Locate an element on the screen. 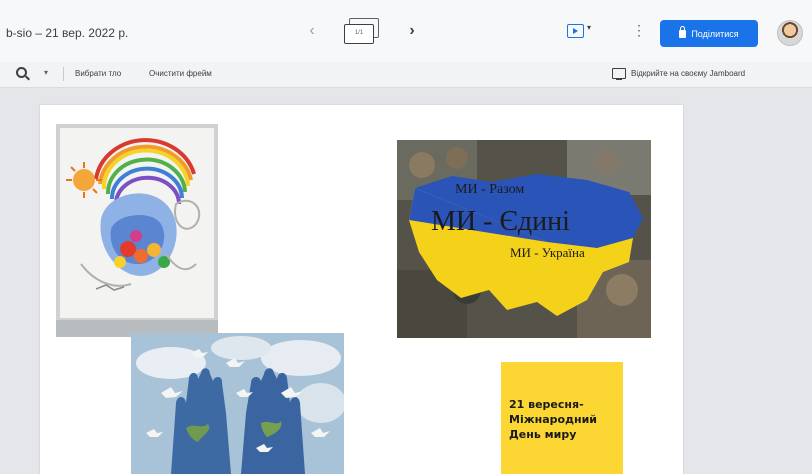 This screenshot has width=812, height=474. frame-counter: 1/1 is located at coordinates (359, 34).